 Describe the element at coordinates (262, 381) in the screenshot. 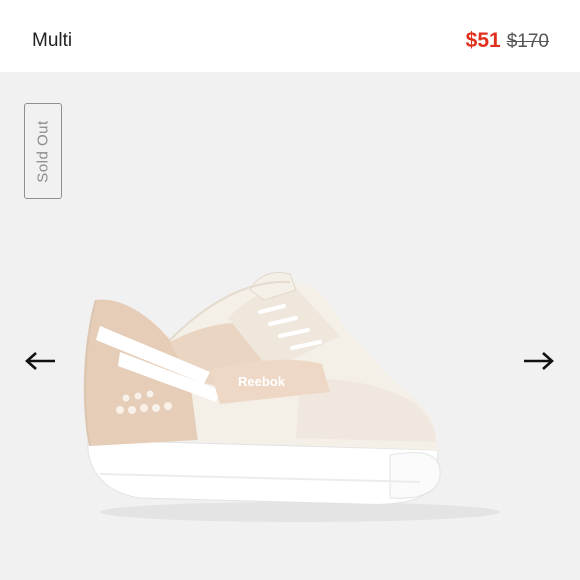

I see `logo-text: Reebok` at that location.